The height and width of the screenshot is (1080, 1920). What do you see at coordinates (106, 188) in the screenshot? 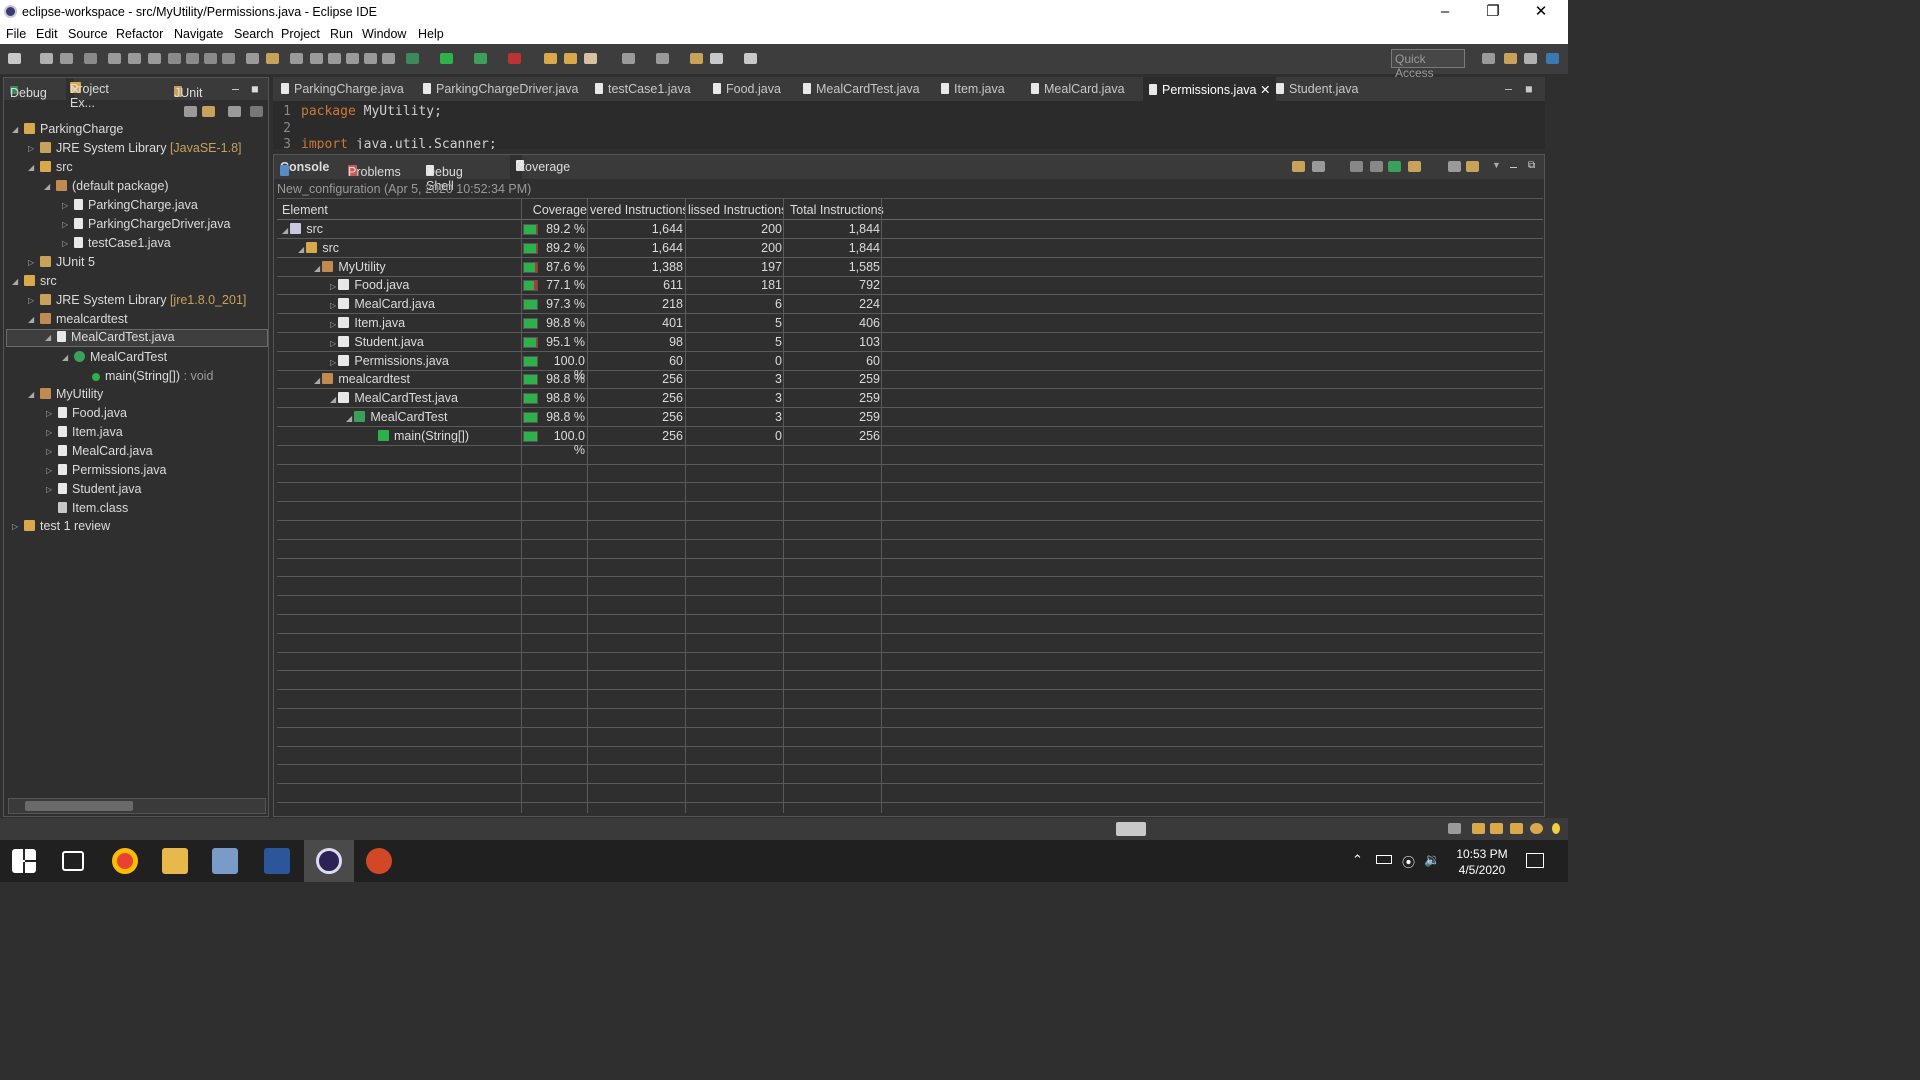
I see `tree-item-default-package: ◢ (default package)` at bounding box center [106, 188].